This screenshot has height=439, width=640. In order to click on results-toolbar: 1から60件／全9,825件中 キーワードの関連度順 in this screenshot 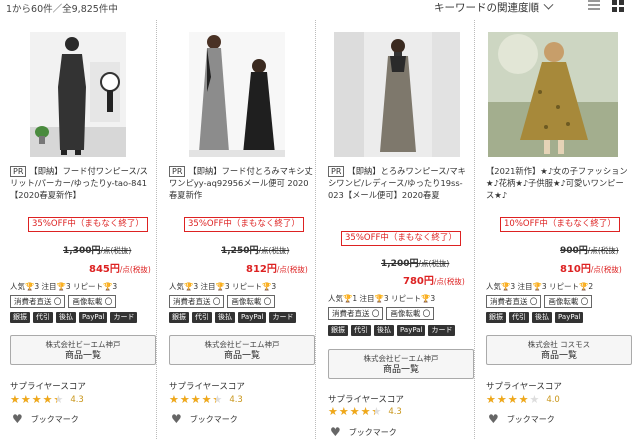, I will do `click(320, 9)`.